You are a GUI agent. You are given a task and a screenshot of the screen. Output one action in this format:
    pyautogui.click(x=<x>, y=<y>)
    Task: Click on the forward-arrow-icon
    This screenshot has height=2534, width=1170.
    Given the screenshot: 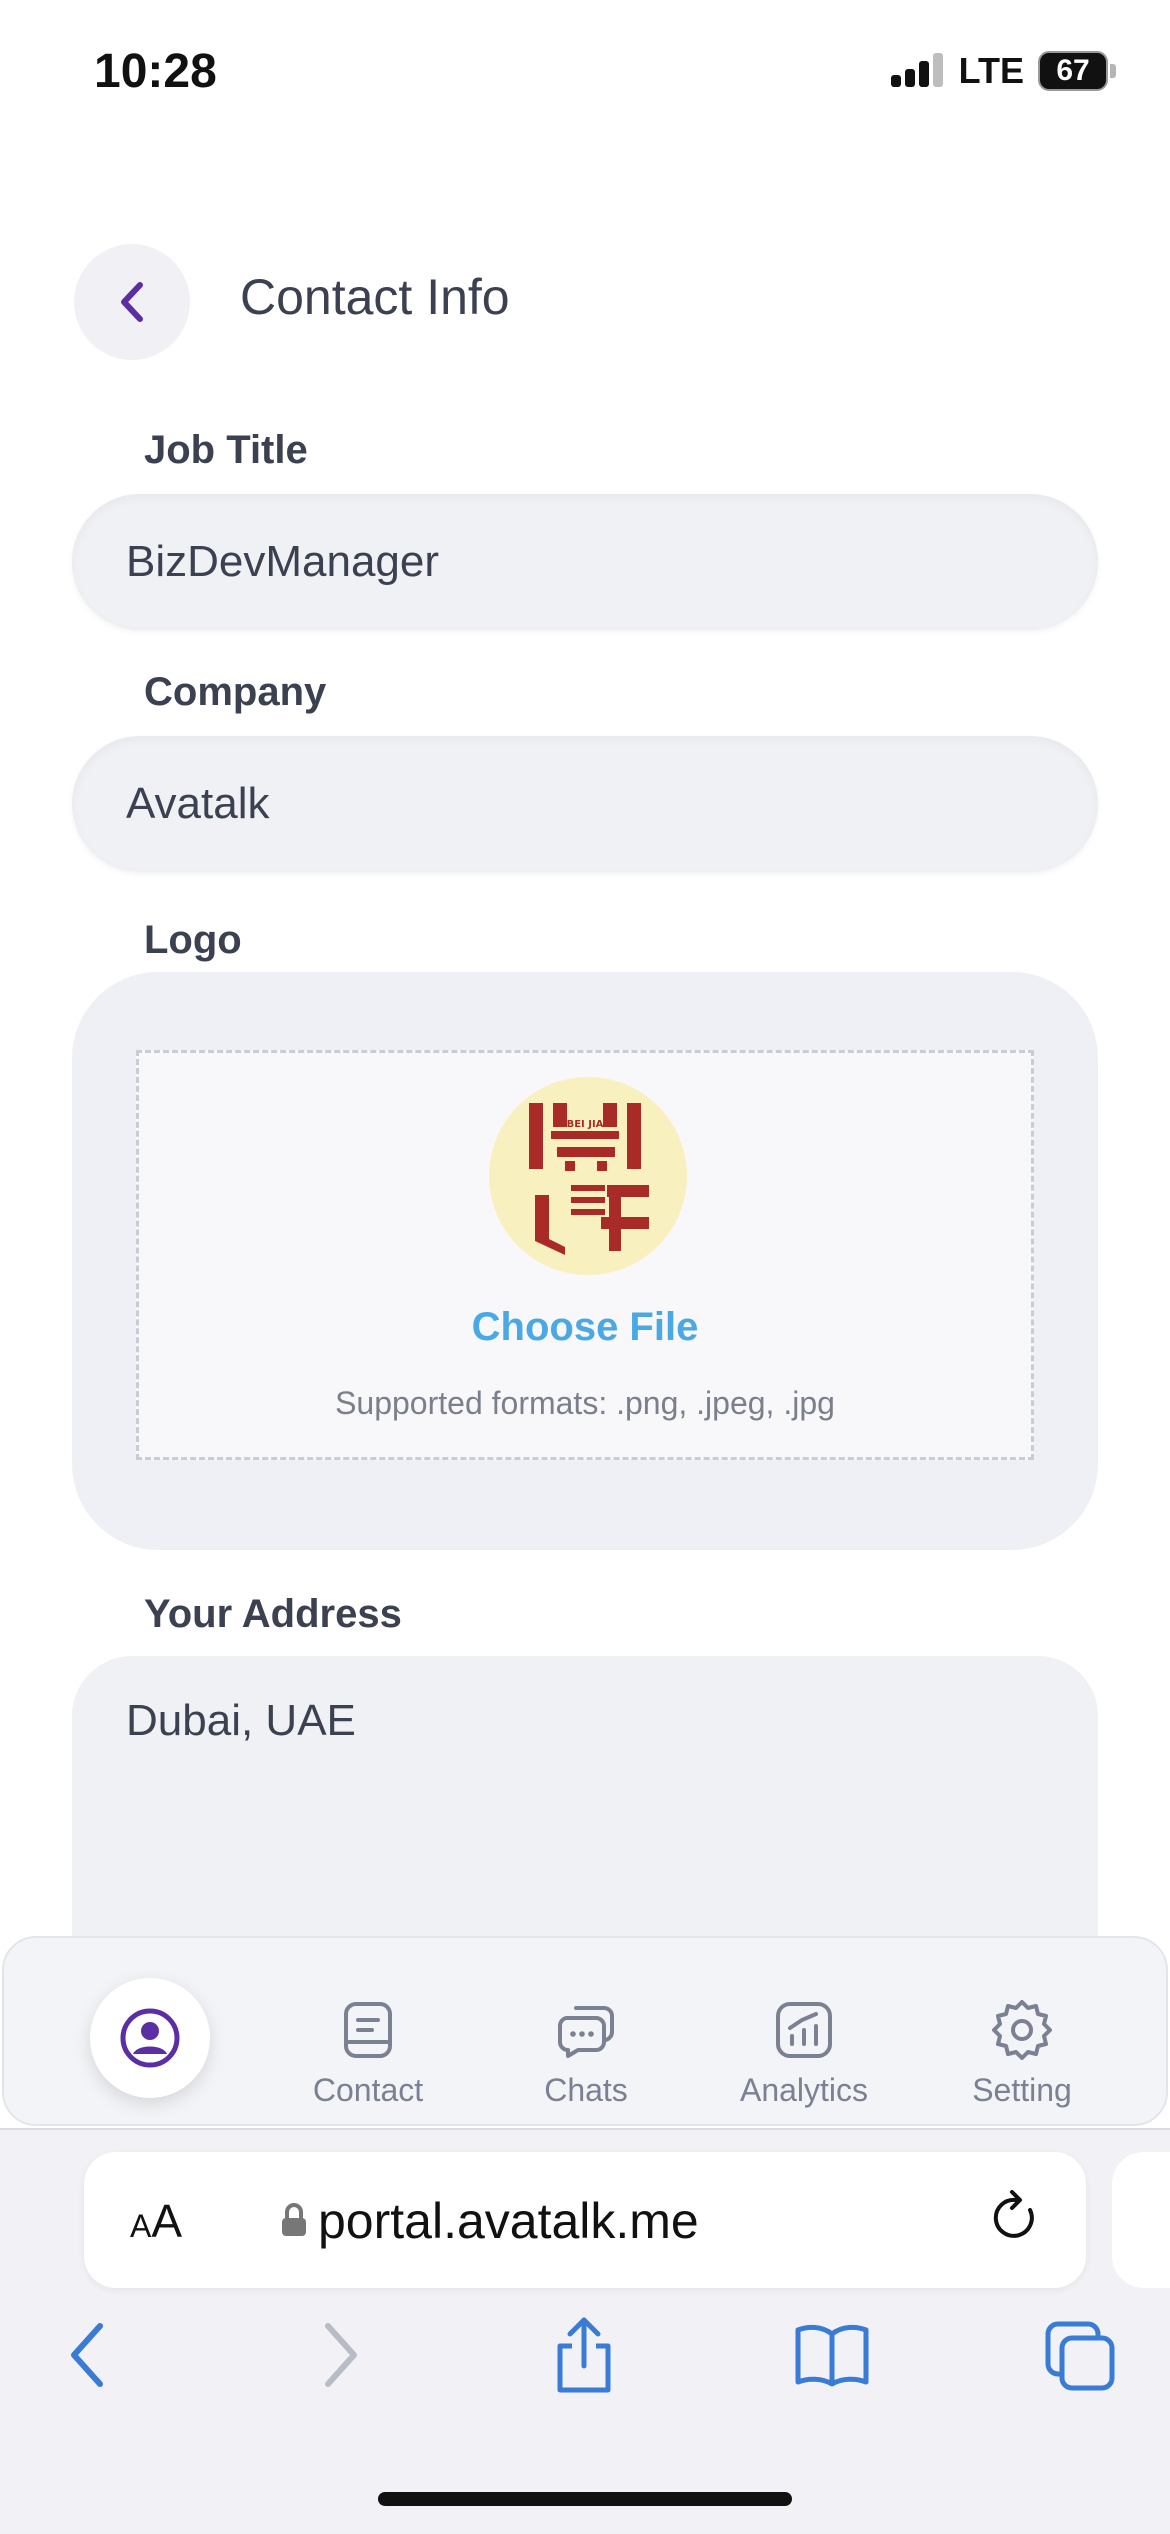 What is the action you would take?
    pyautogui.click(x=340, y=2355)
    